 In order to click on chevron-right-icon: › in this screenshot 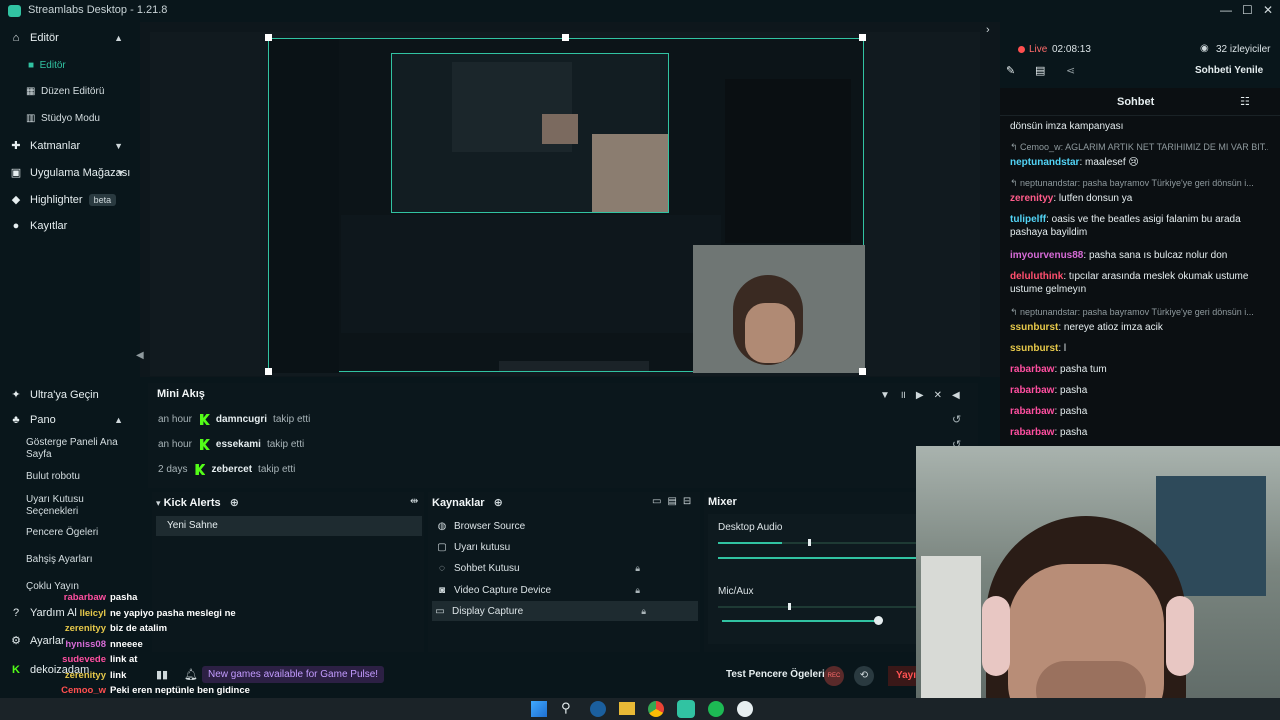, I will do `click(988, 30)`.